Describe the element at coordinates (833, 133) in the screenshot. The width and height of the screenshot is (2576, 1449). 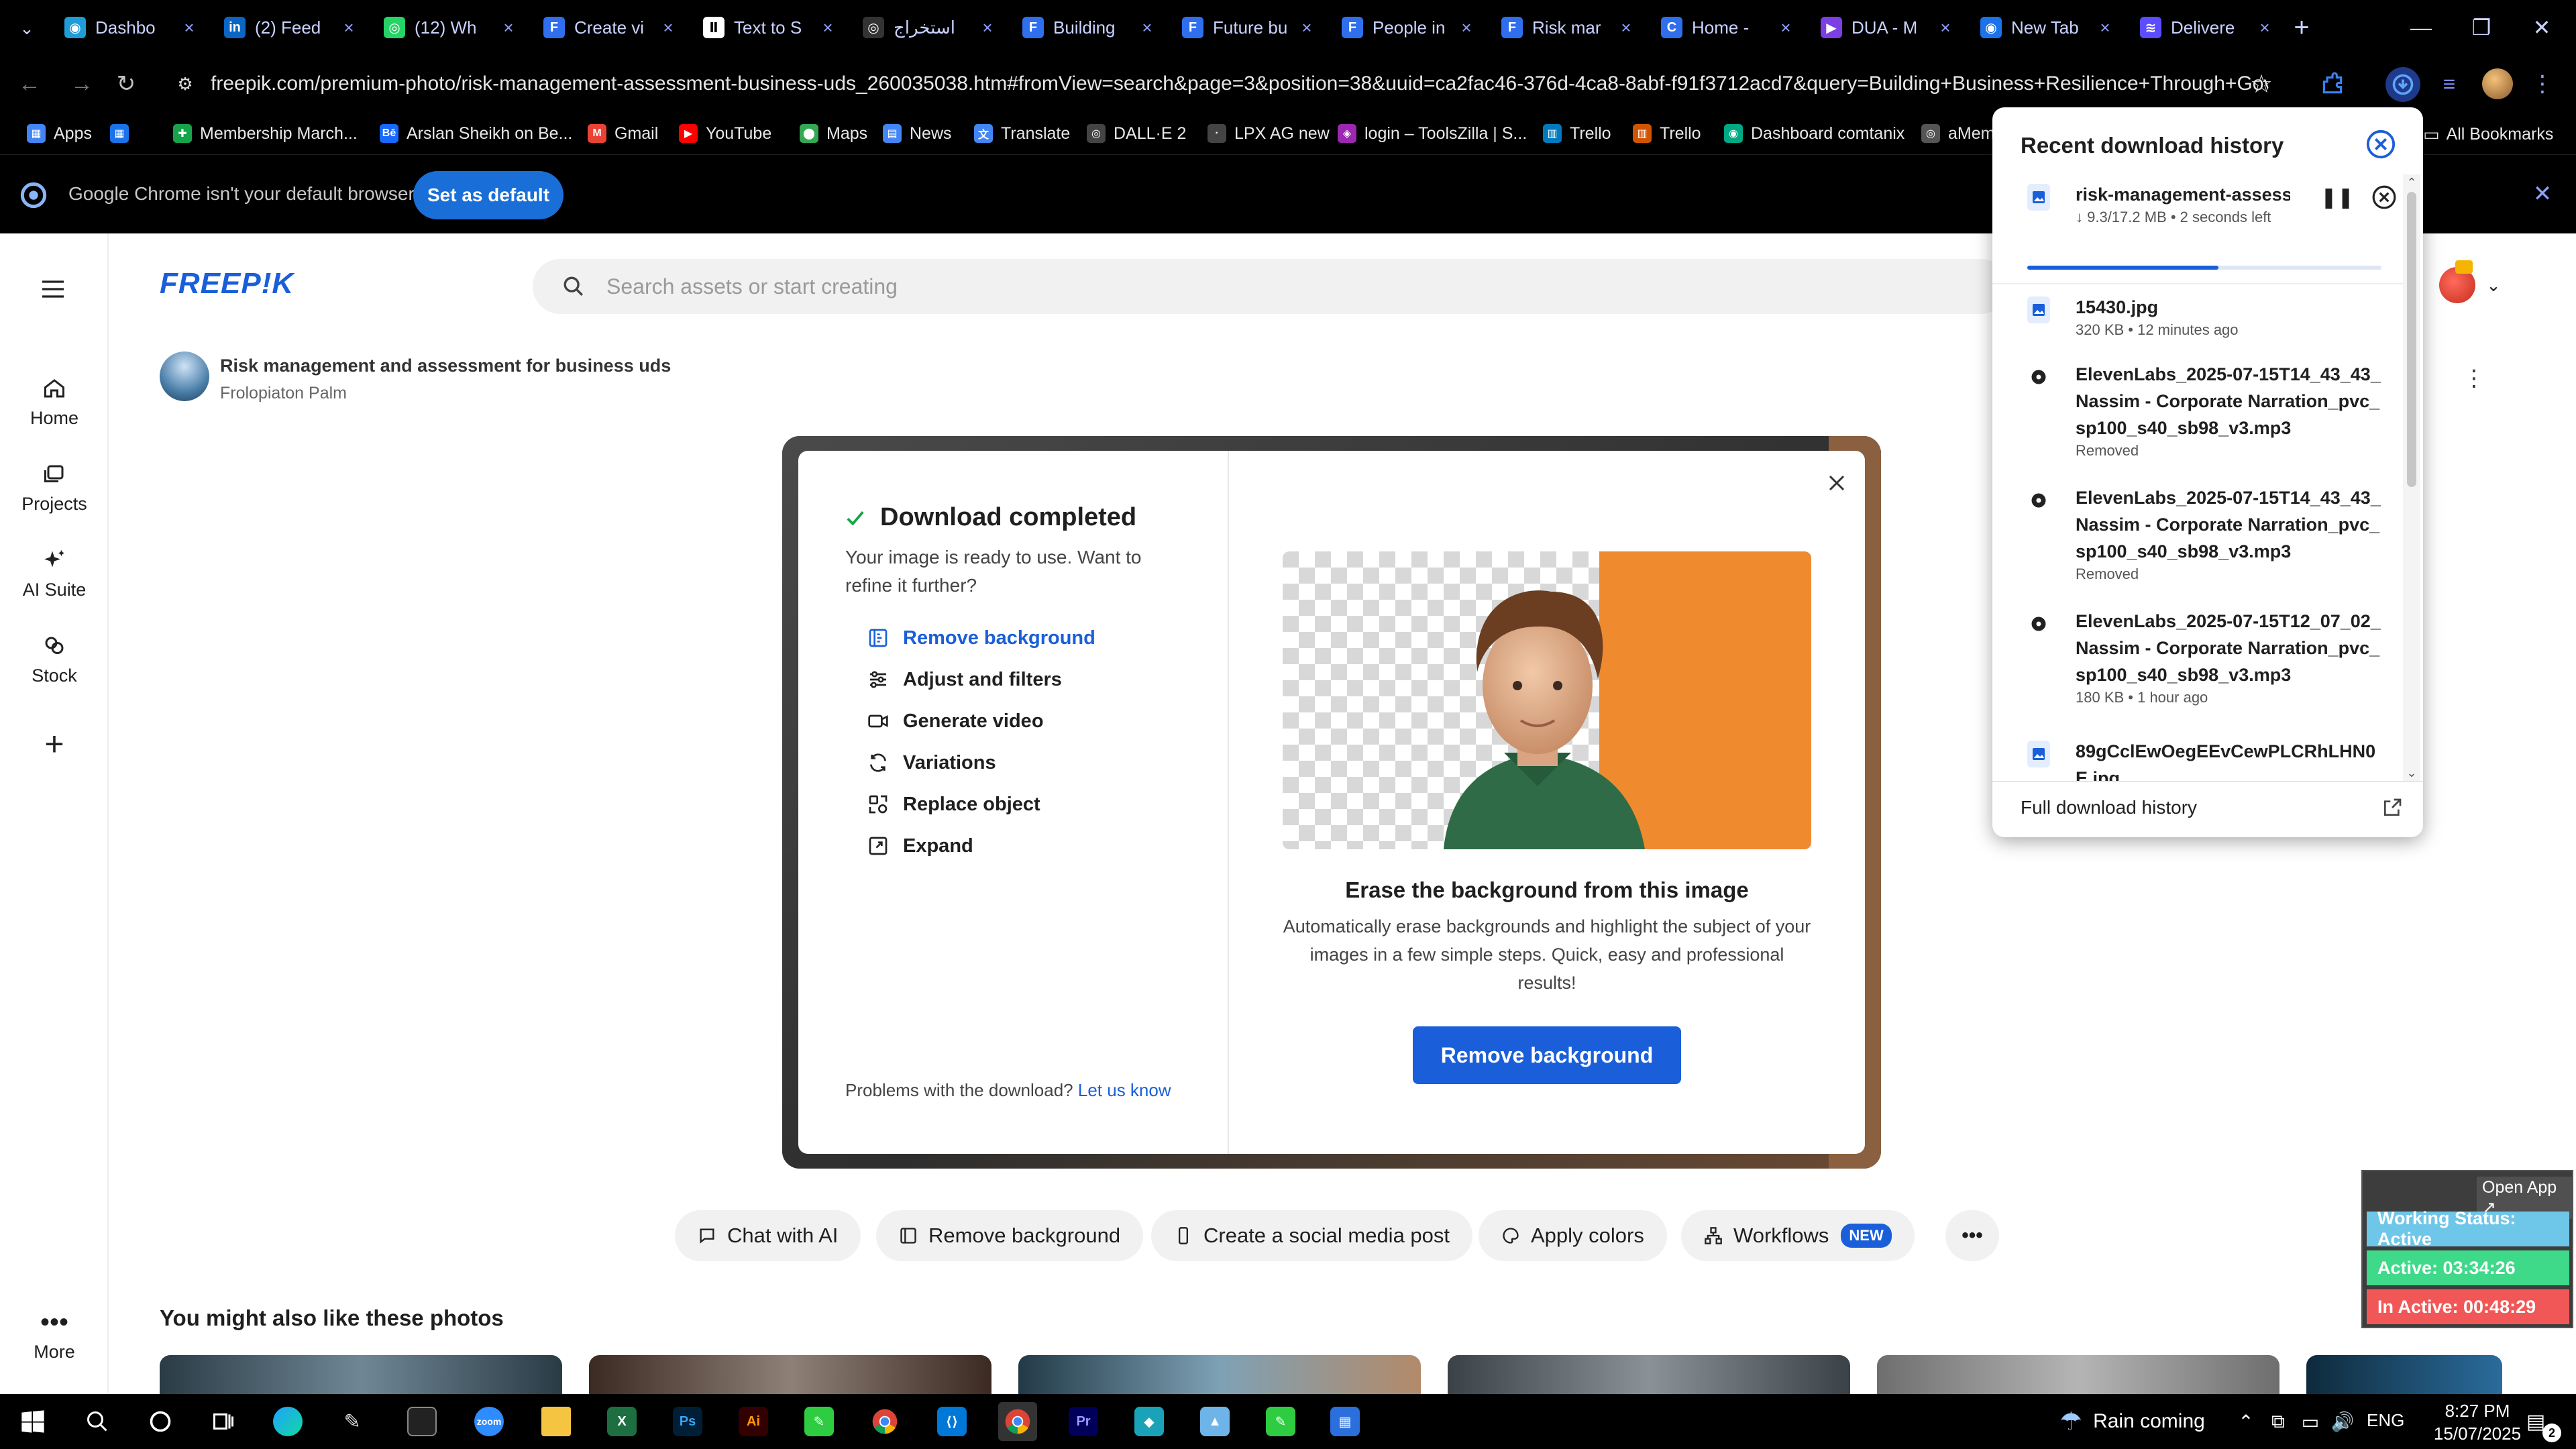
I see `bookmark-item: ⬤ Maps` at that location.